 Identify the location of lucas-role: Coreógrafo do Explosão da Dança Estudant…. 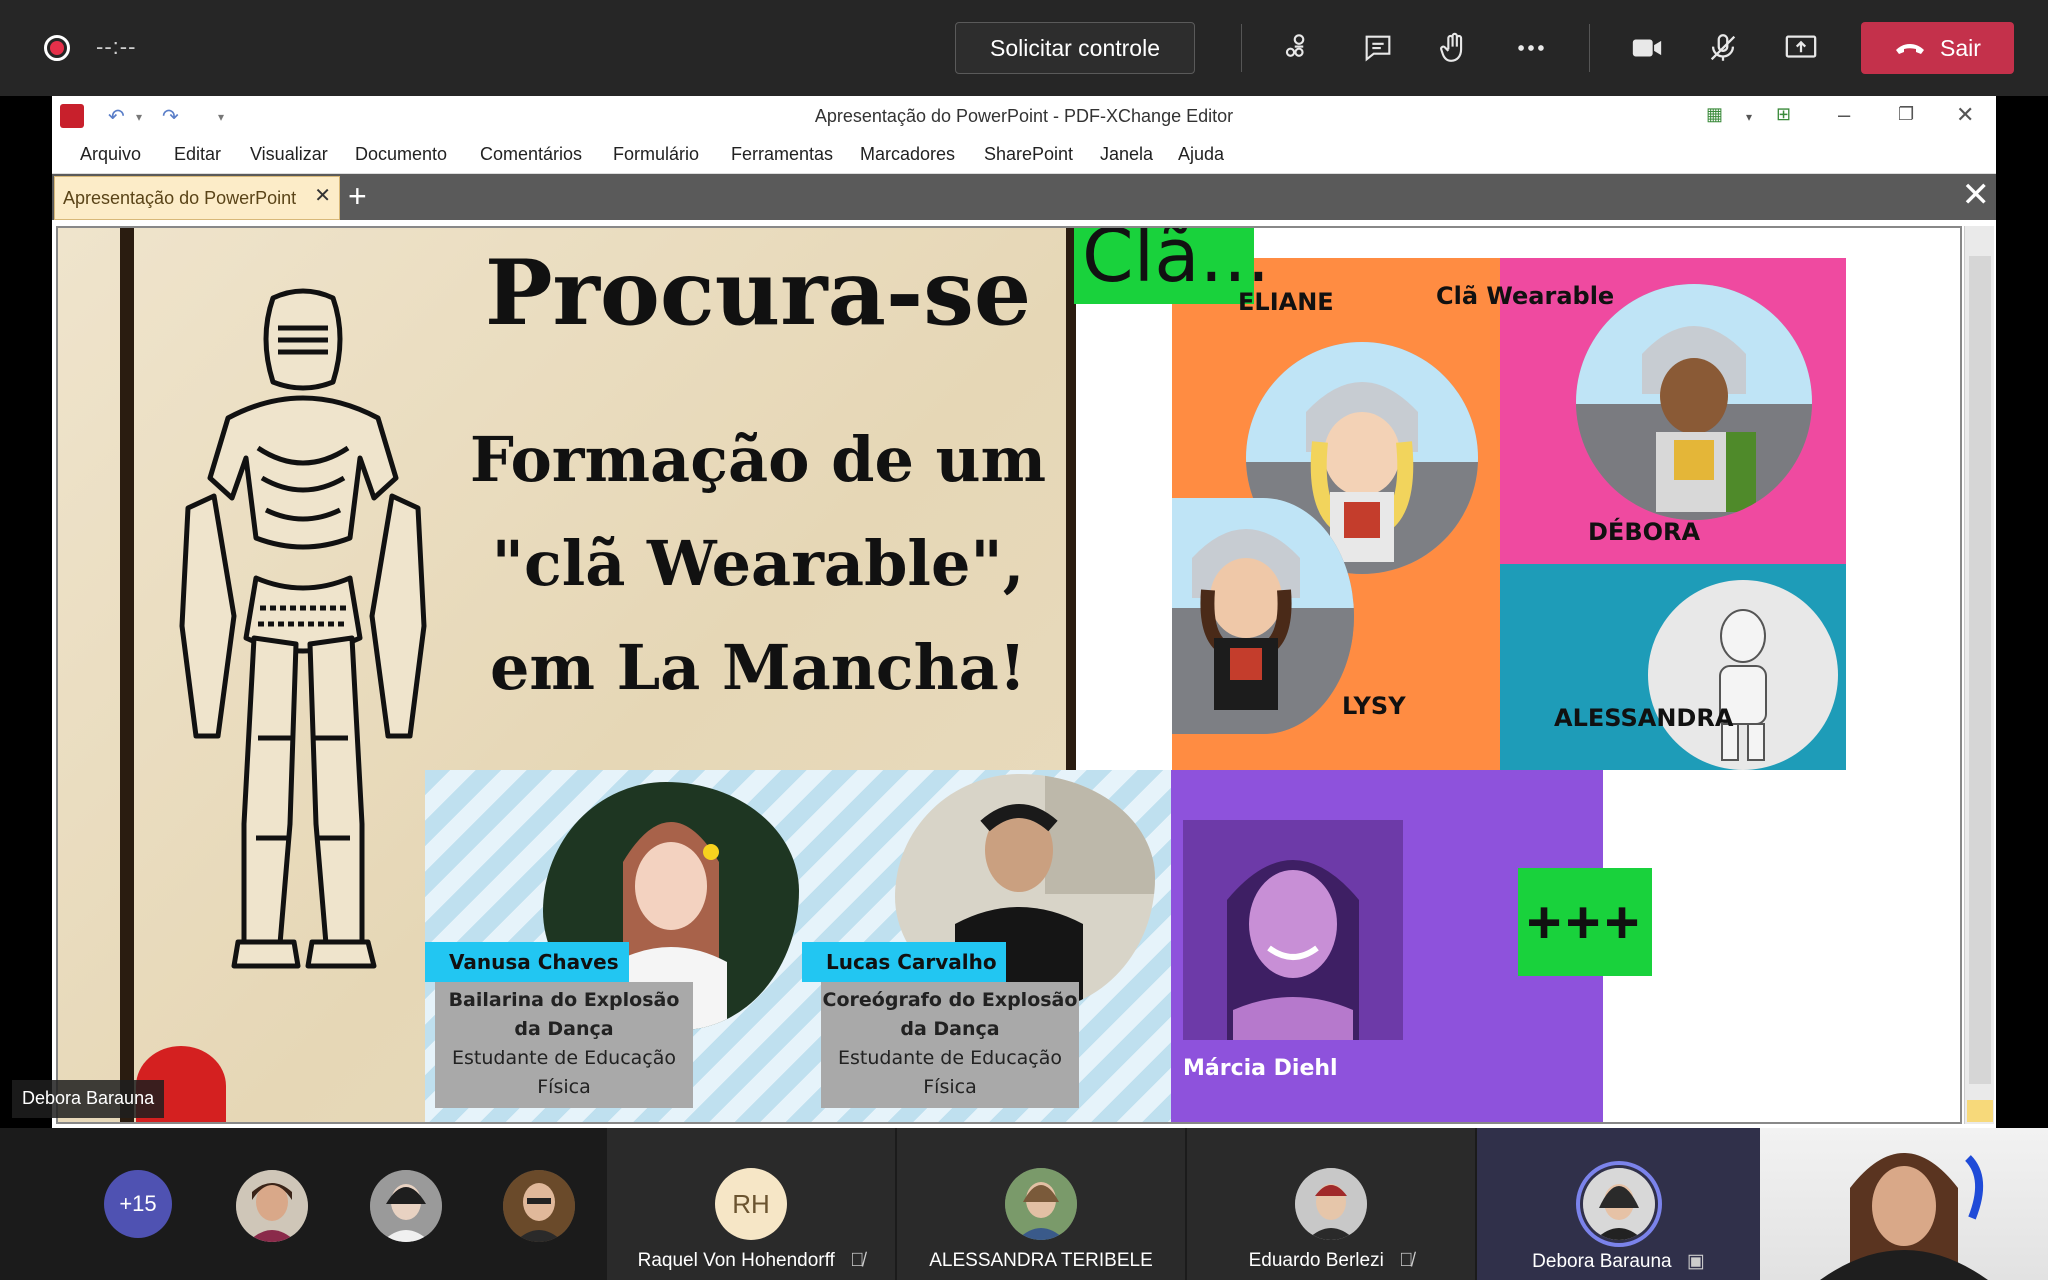
(950, 1045).